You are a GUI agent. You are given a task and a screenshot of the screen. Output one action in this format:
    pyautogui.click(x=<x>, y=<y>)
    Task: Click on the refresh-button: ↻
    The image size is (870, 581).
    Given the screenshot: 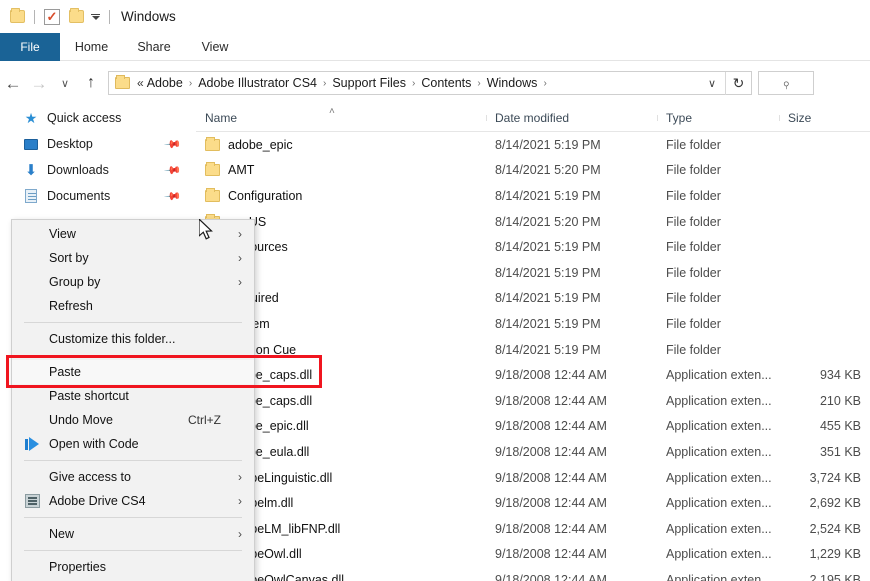 What is the action you would take?
    pyautogui.click(x=738, y=83)
    